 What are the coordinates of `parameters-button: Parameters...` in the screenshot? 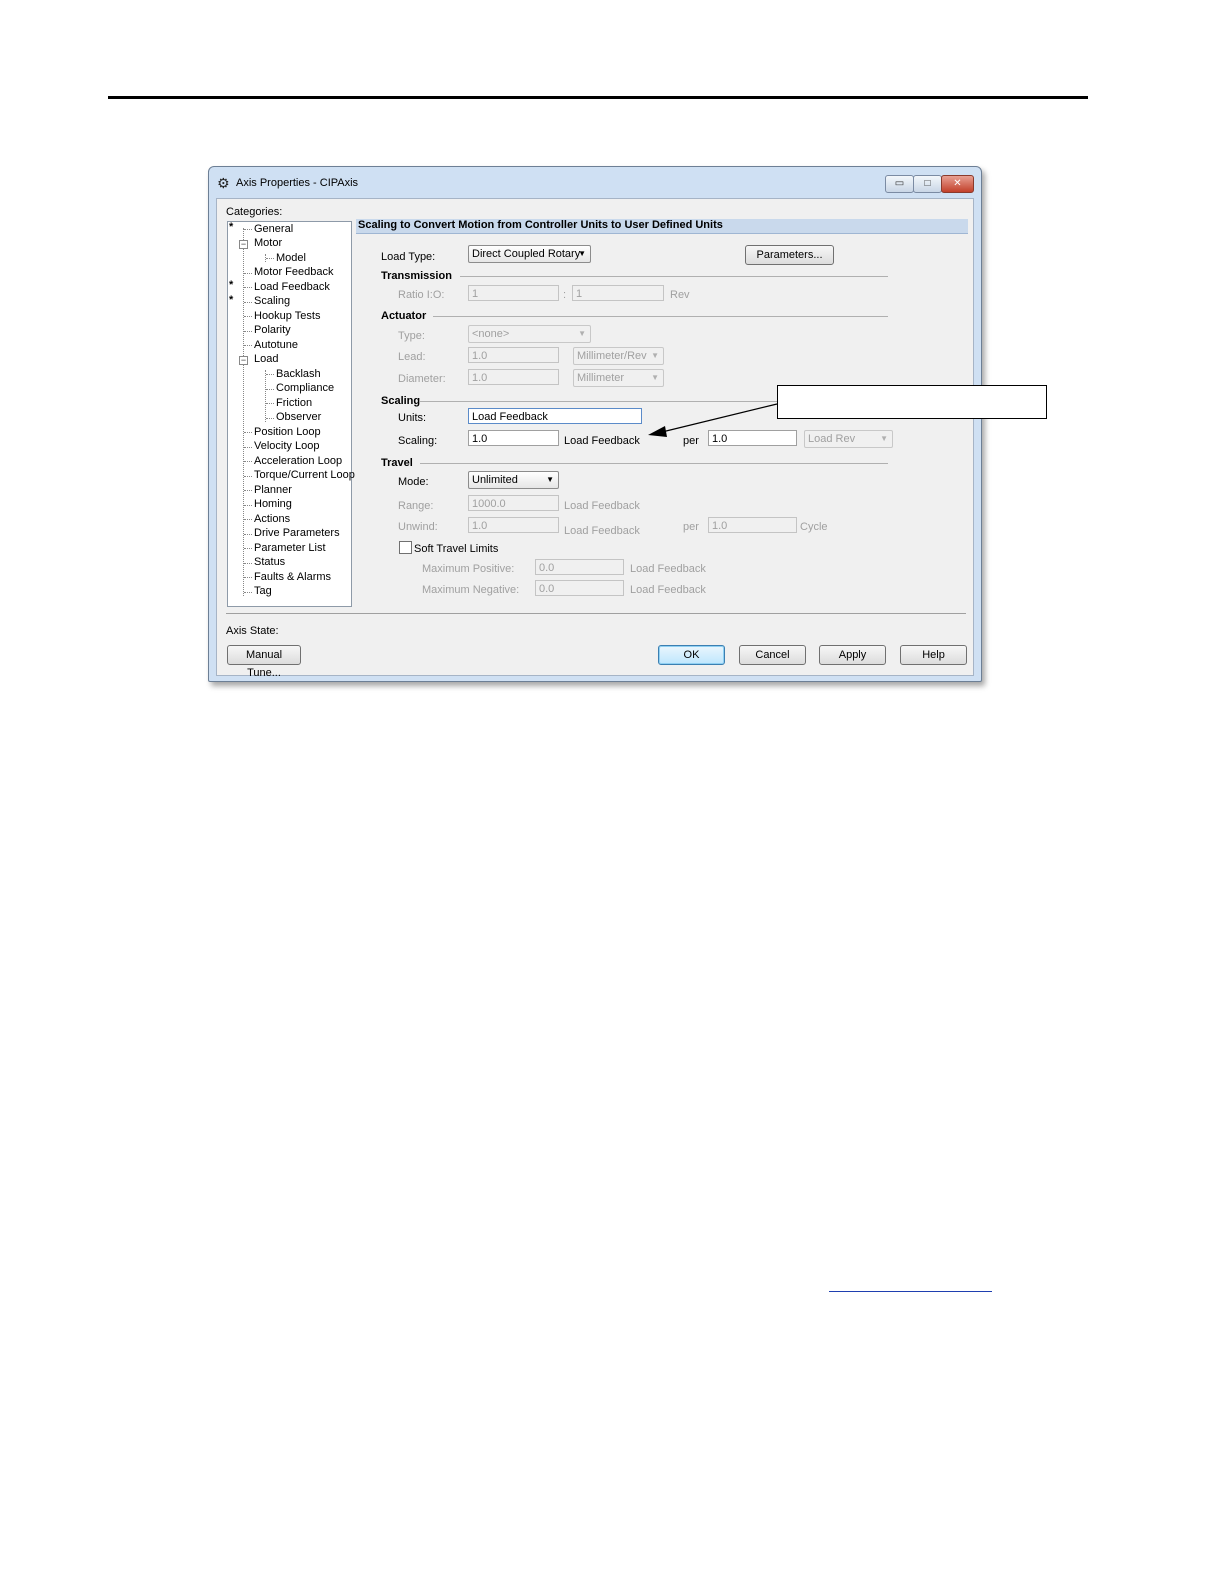 It's located at (789, 255).